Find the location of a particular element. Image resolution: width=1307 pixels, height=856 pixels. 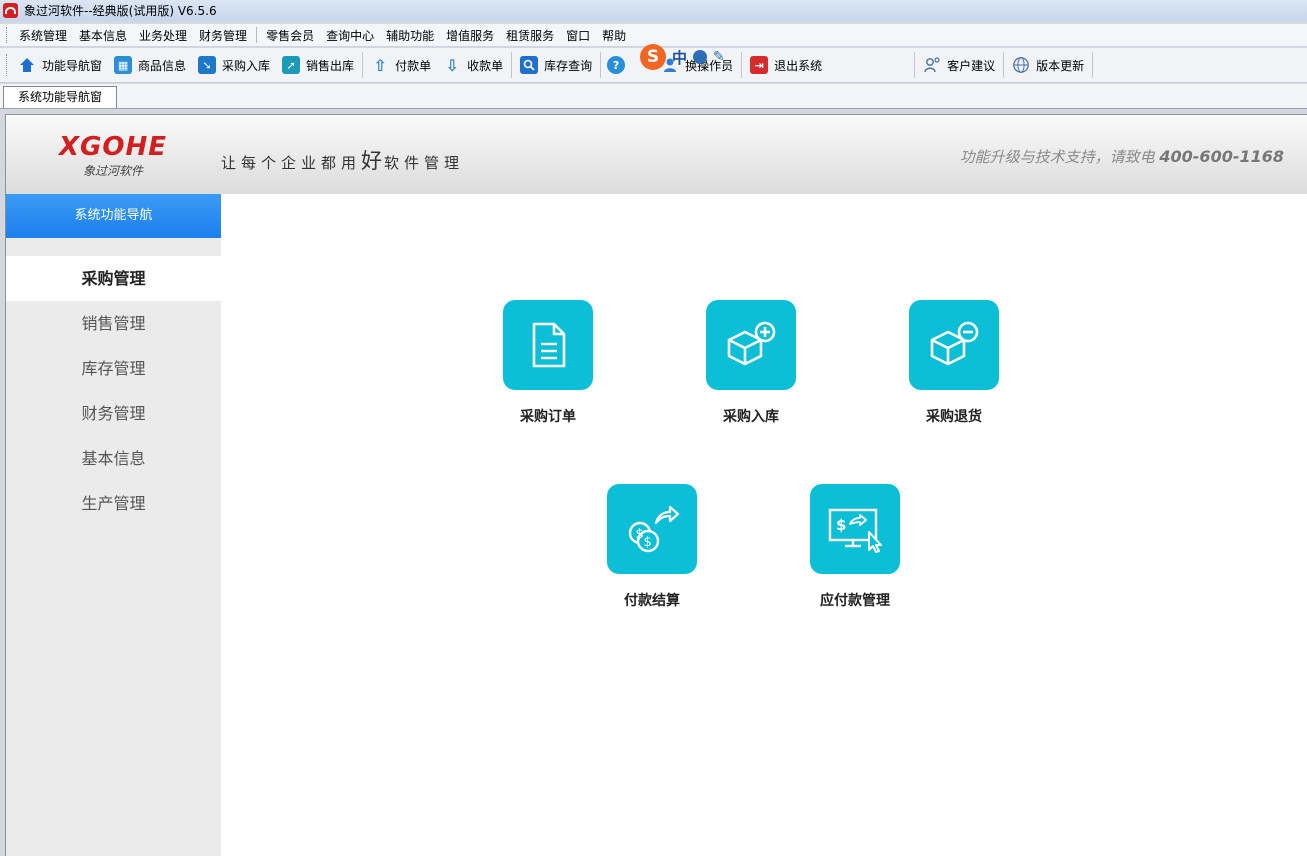

tile-payables-management-box: $ is located at coordinates (855, 529).